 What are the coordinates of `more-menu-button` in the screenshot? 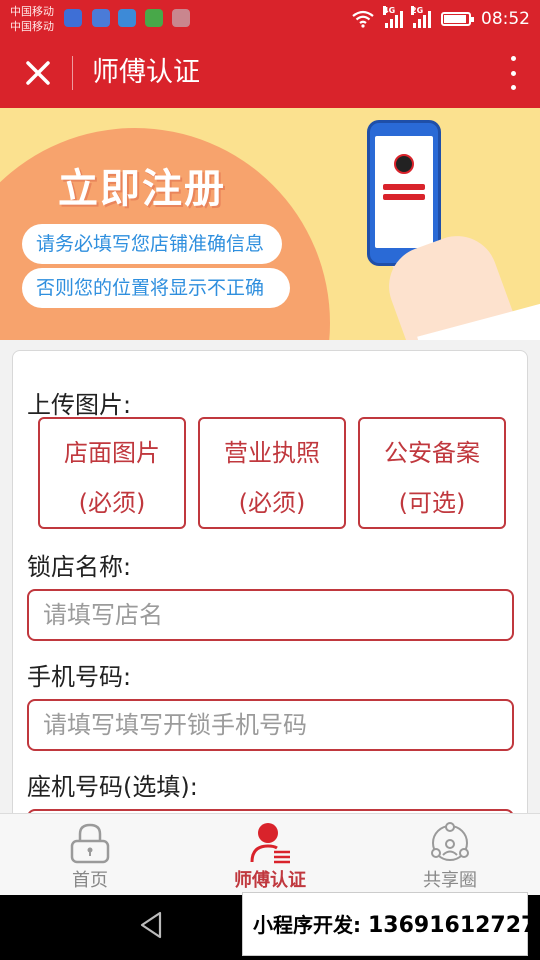 It's located at (513, 73).